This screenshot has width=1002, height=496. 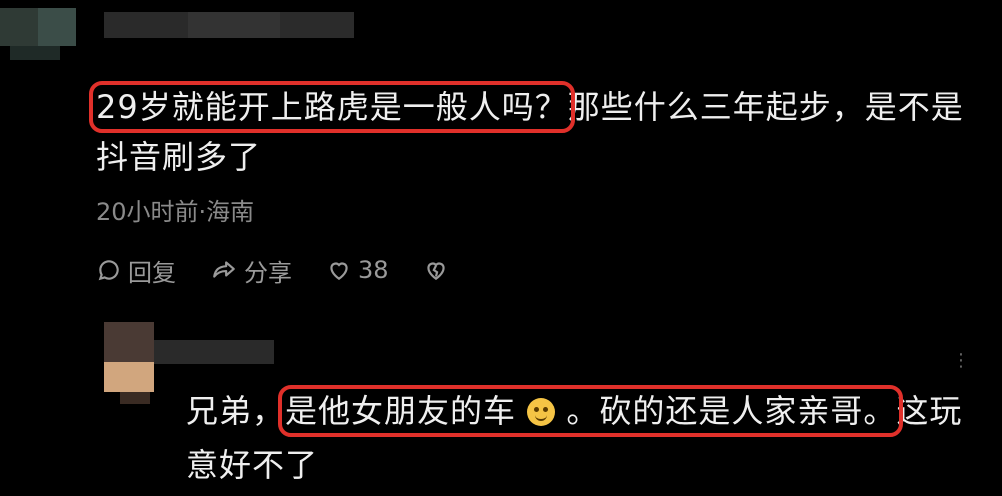 What do you see at coordinates (129, 342) in the screenshot?
I see `reply-avatar` at bounding box center [129, 342].